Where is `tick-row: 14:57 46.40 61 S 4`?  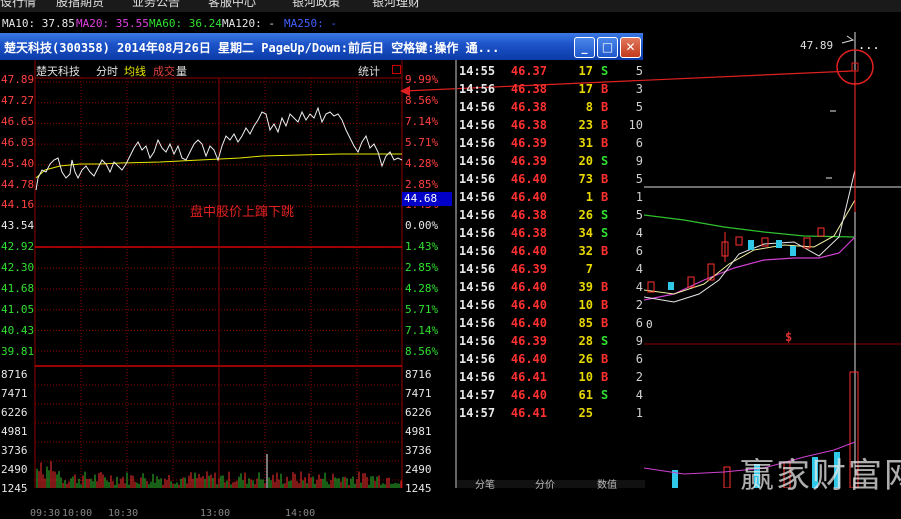 tick-row: 14:57 46.40 61 S 4 is located at coordinates (551, 395).